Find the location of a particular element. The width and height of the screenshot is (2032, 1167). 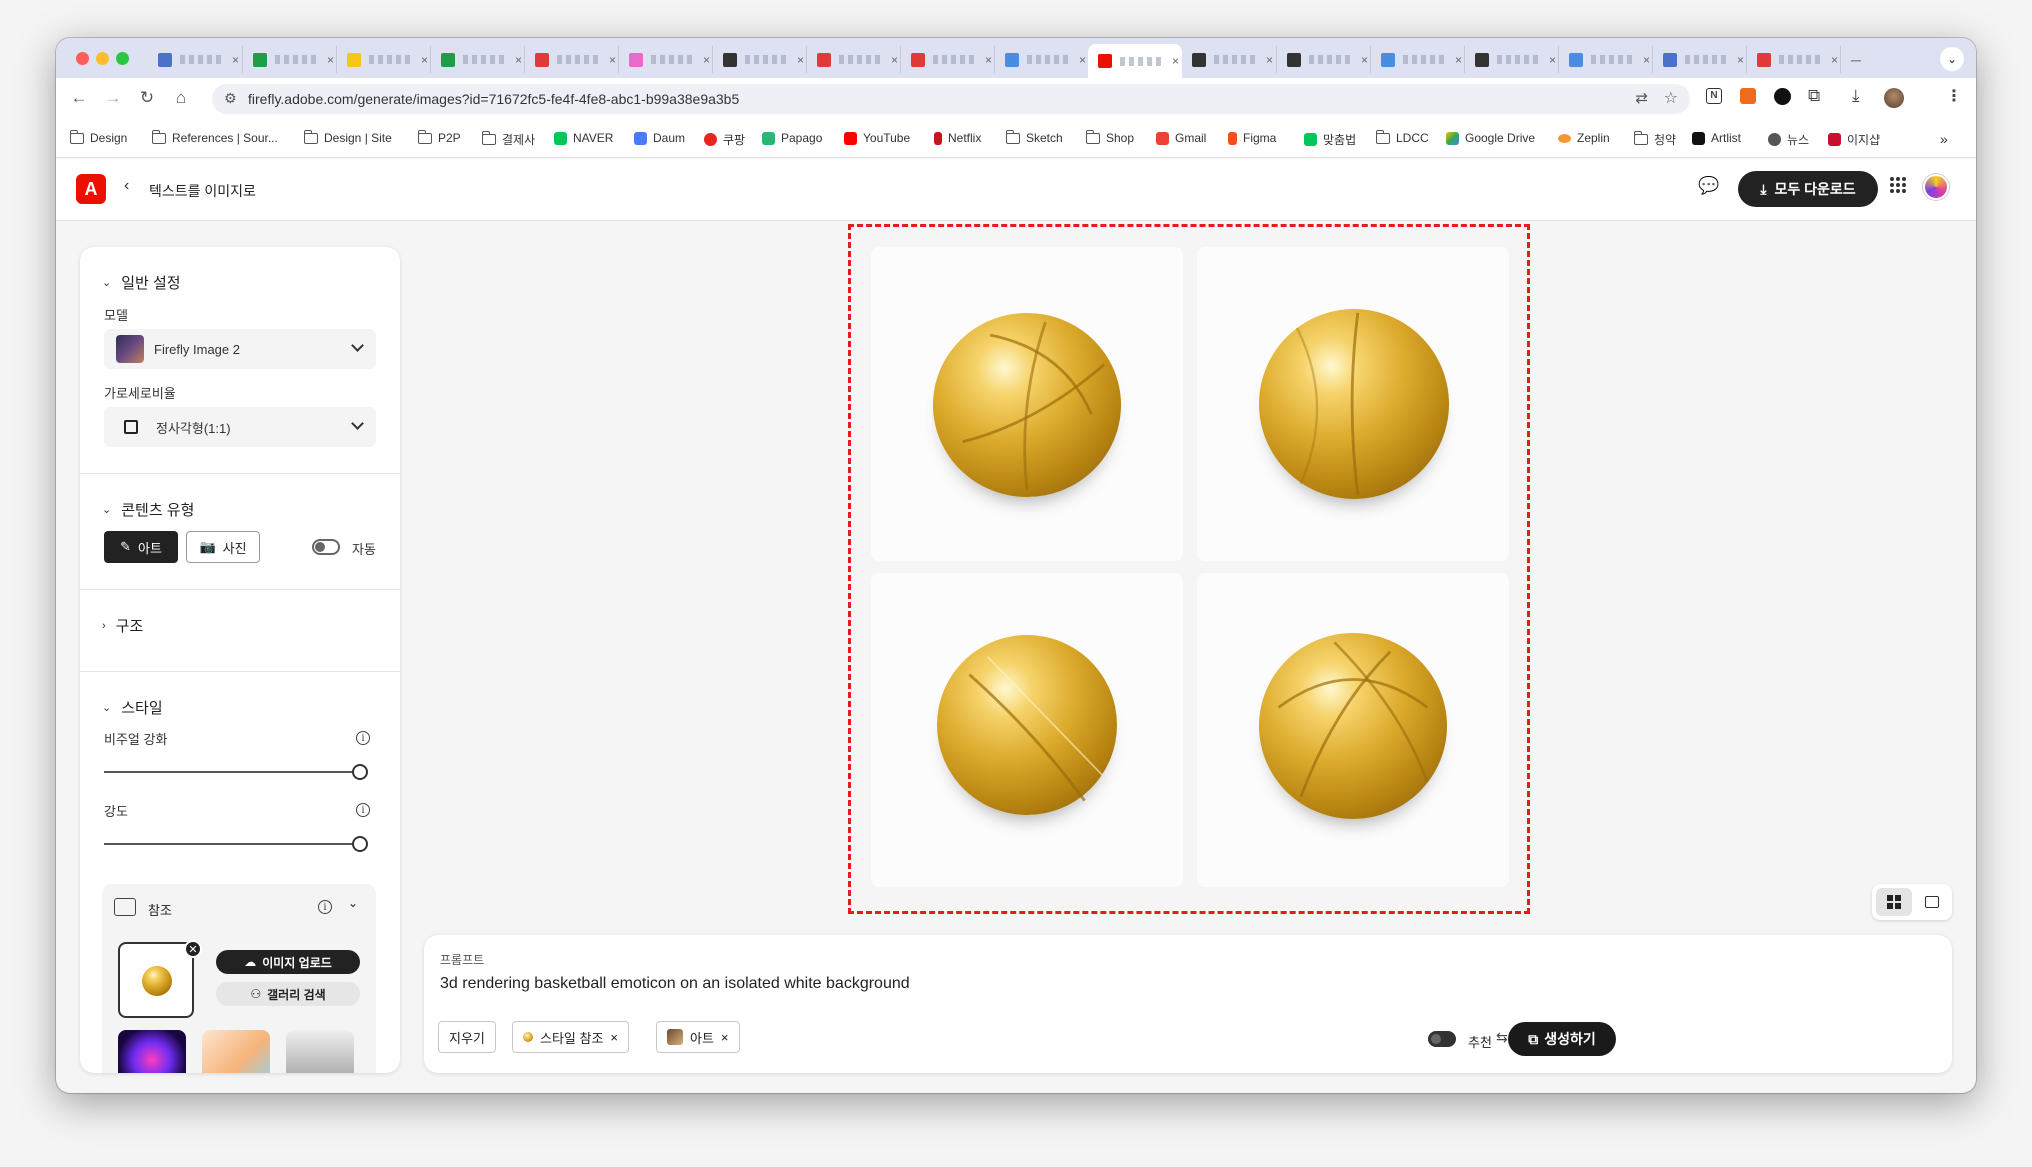

browser-menu-icon: ⋮ is located at coordinates (1954, 96).